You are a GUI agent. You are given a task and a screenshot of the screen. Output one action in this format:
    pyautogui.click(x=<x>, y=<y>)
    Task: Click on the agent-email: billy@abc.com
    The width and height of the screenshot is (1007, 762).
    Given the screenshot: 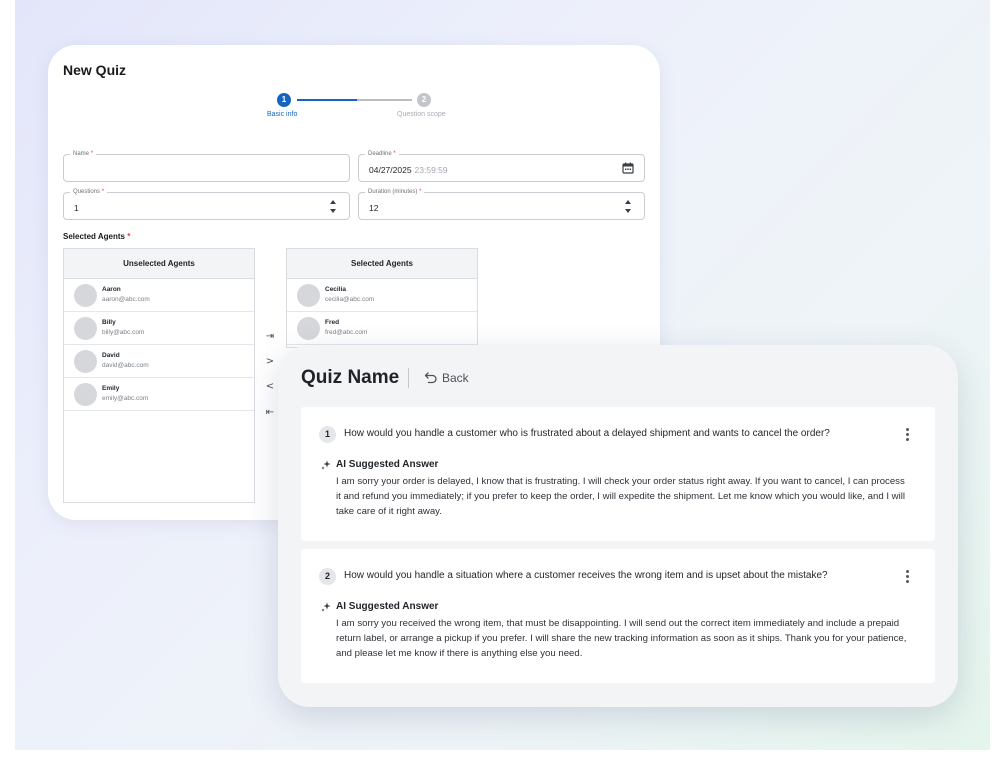 What is the action you would take?
    pyautogui.click(x=123, y=332)
    